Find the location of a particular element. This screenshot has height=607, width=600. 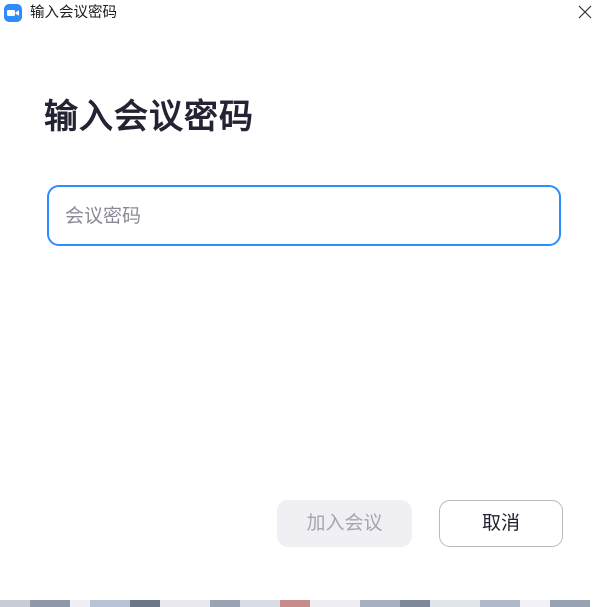

title-bar: 输入会议密码 is located at coordinates (300, 13).